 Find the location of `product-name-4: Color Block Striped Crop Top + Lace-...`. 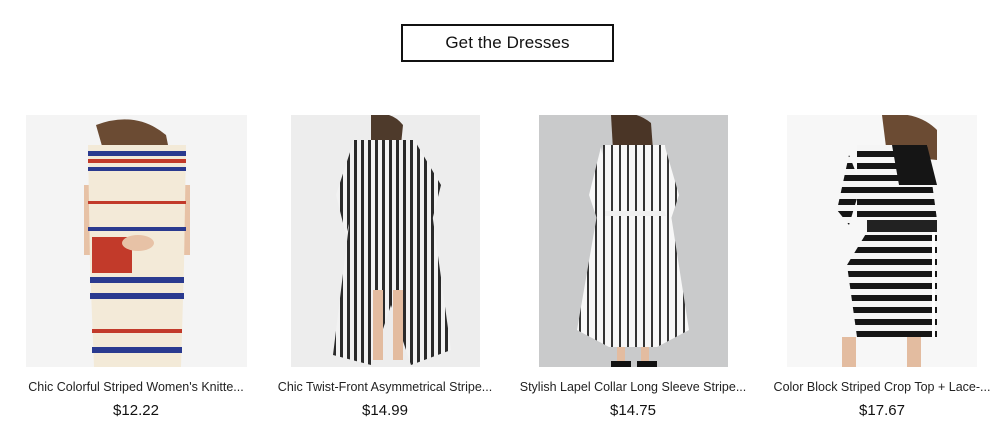

product-name-4: Color Block Striped Crop Top + Lace-... is located at coordinates (879, 387).